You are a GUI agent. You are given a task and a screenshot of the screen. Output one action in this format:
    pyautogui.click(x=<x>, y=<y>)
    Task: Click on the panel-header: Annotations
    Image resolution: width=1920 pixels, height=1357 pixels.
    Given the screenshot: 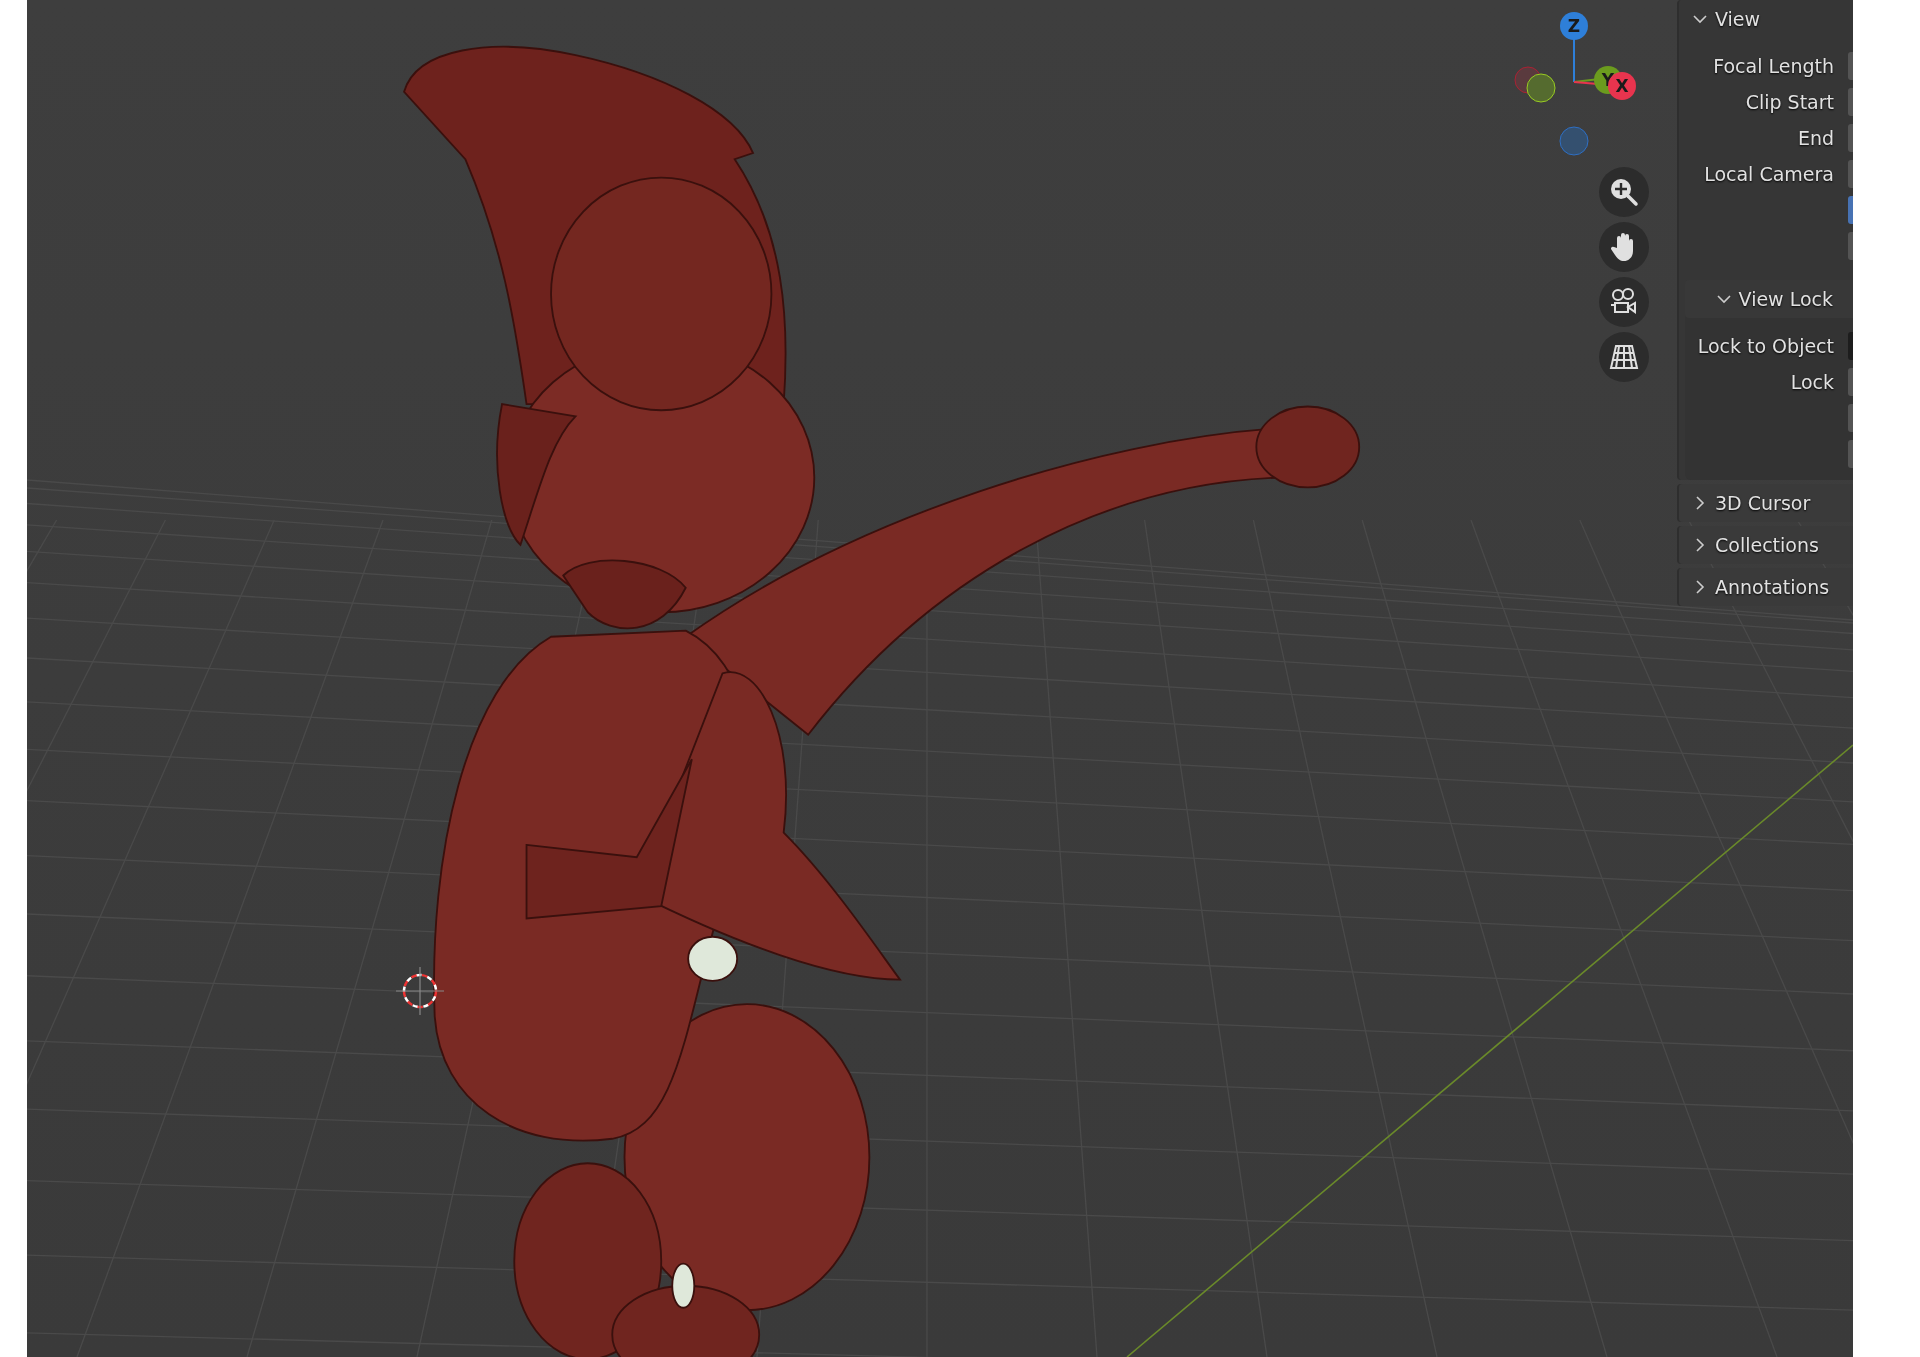 What is the action you would take?
    pyautogui.click(x=1766, y=587)
    